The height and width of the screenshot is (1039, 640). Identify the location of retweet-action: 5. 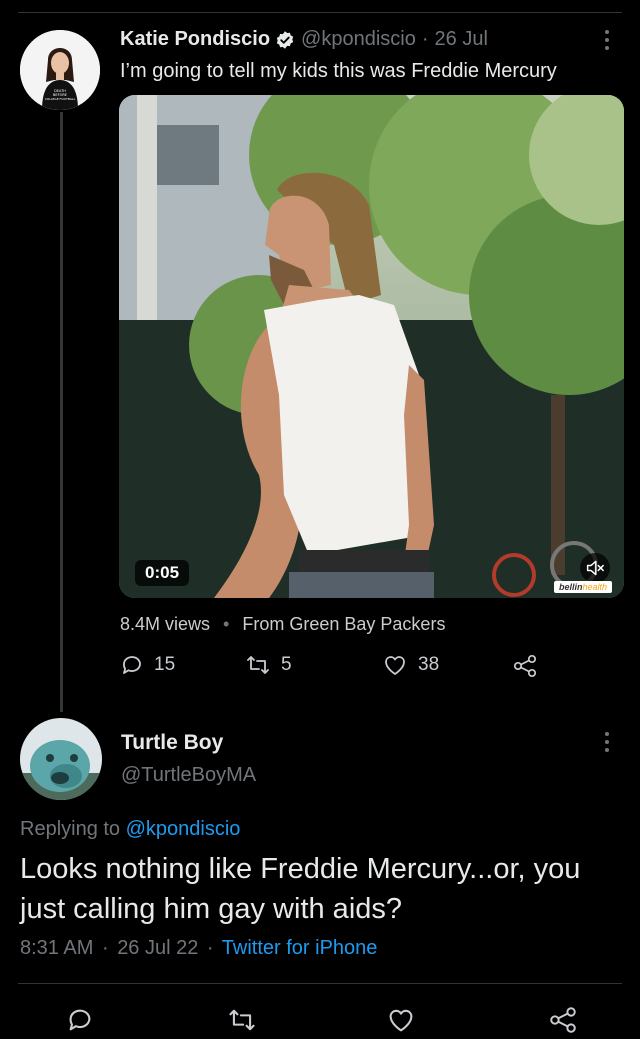
(268, 665).